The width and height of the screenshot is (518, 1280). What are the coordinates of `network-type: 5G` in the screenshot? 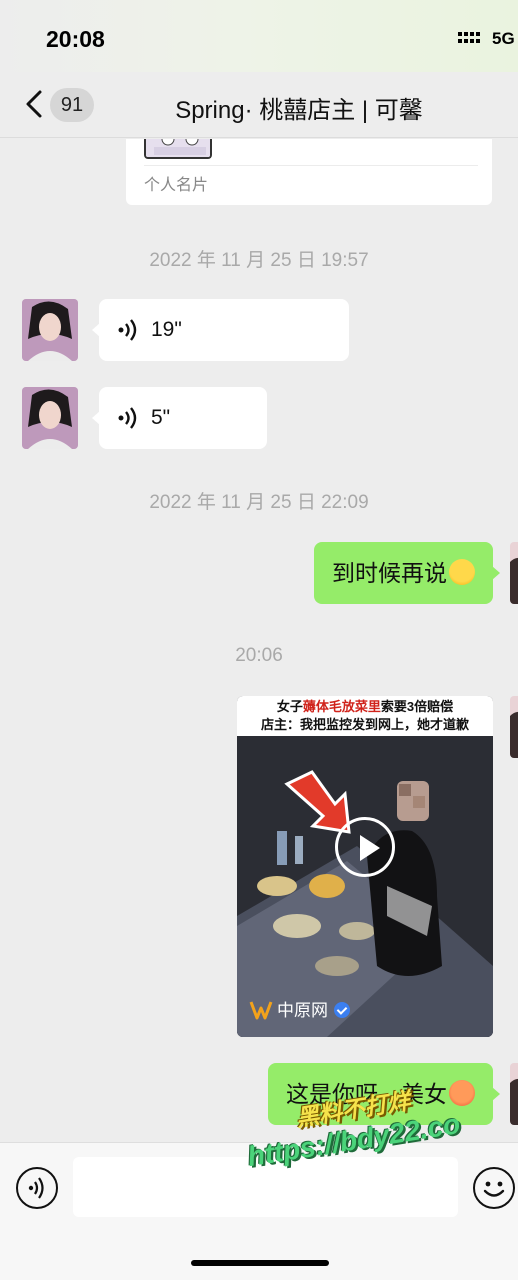 It's located at (503, 38).